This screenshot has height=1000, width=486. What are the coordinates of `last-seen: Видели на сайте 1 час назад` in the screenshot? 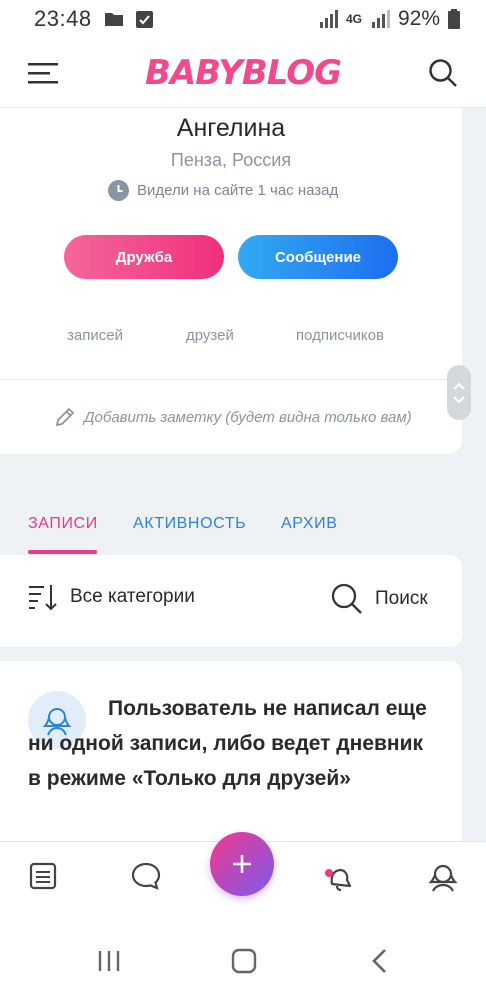 It's located at (223, 190).